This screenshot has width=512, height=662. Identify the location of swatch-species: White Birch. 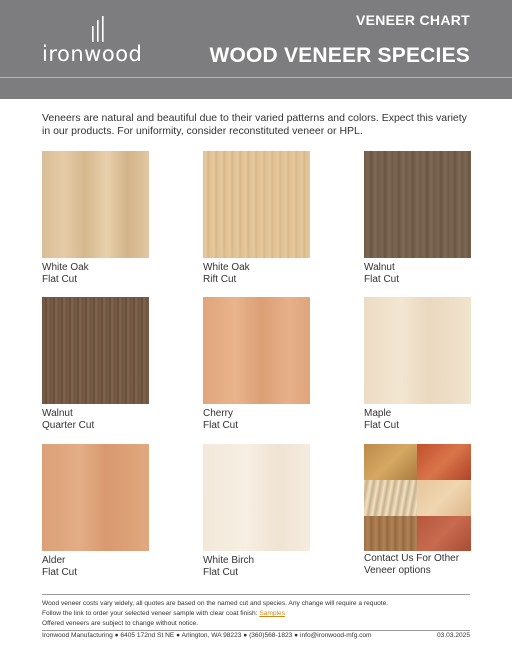
(229, 560).